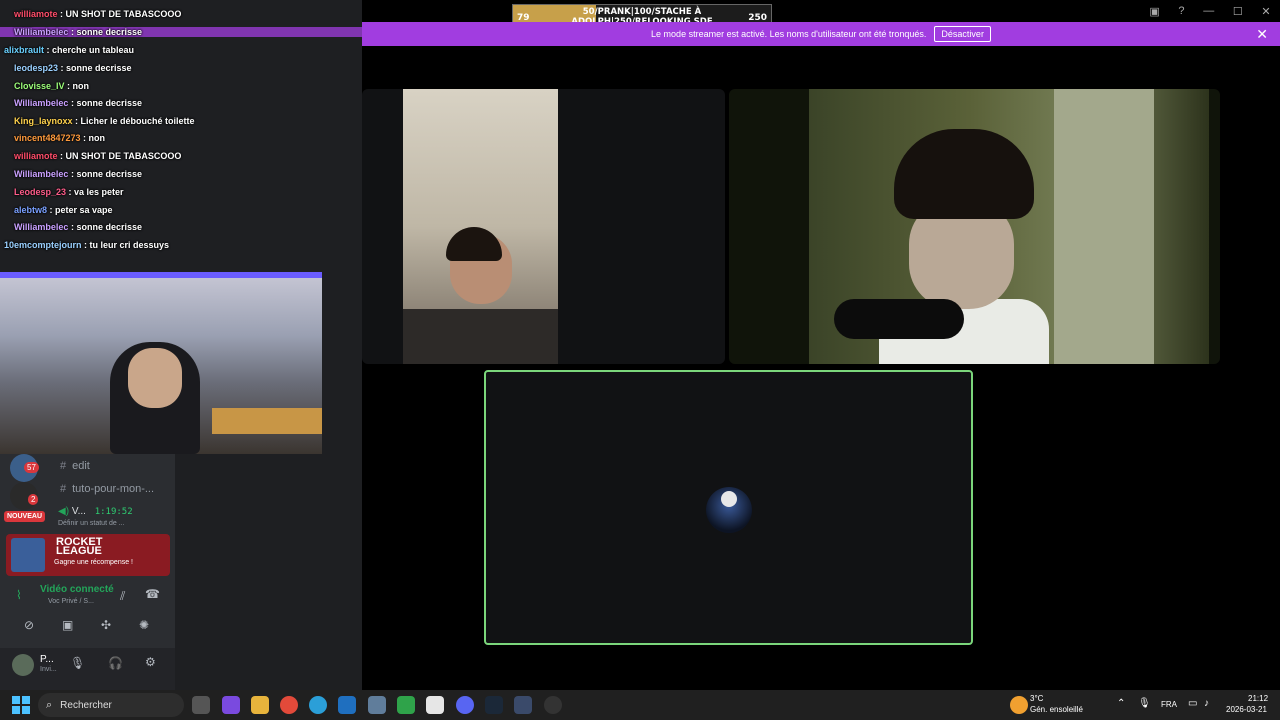 Image resolution: width=1280 pixels, height=720 pixels. Describe the element at coordinates (150, 662) in the screenshot. I see `gear-icon: ⚙` at that location.